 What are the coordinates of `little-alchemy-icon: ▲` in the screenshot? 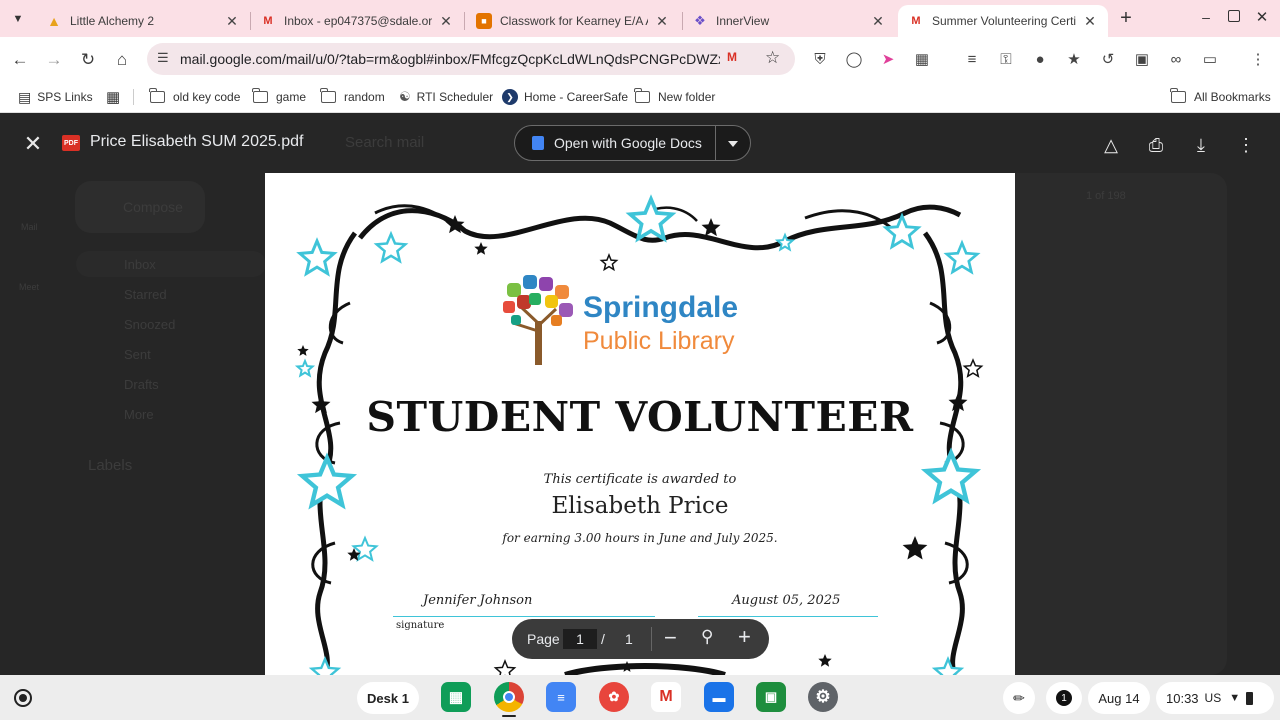 It's located at (54, 21).